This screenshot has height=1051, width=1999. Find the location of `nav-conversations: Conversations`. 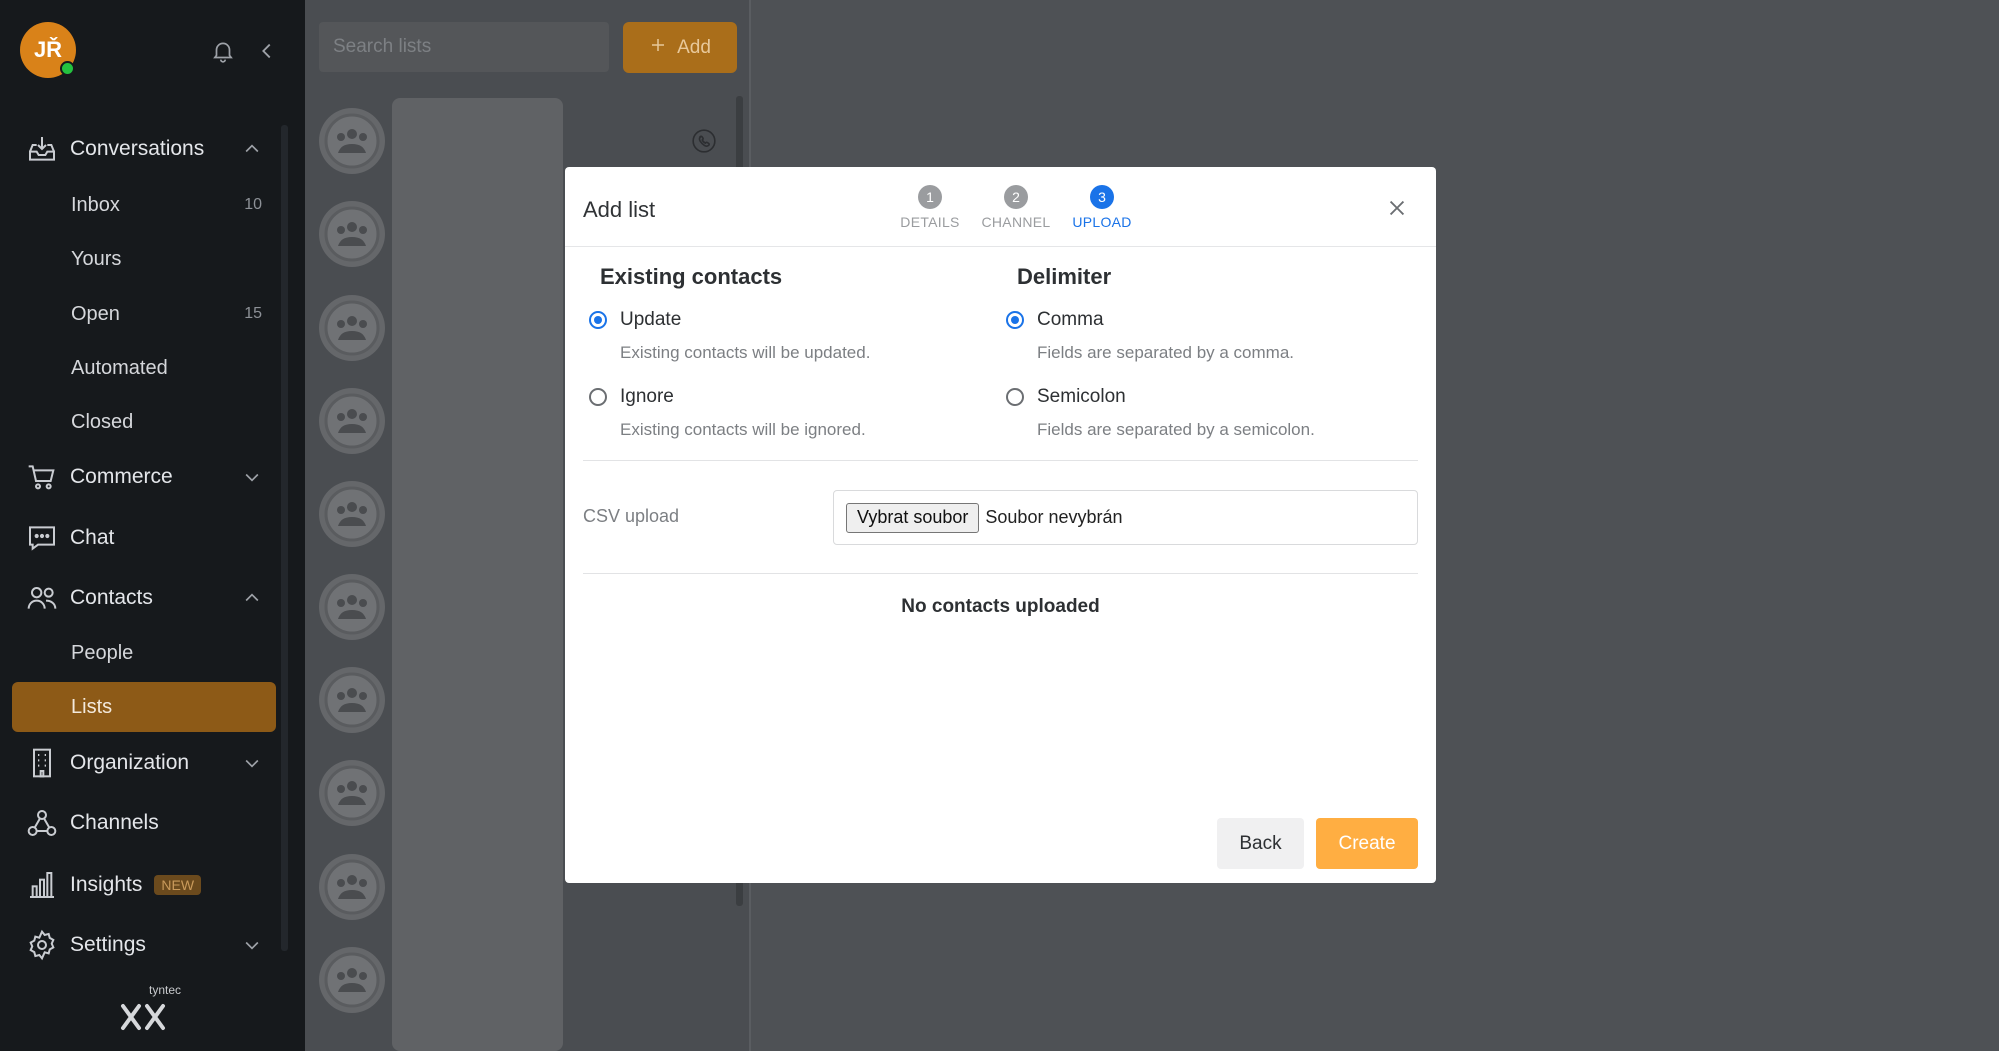

nav-conversations: Conversations is located at coordinates (144, 149).